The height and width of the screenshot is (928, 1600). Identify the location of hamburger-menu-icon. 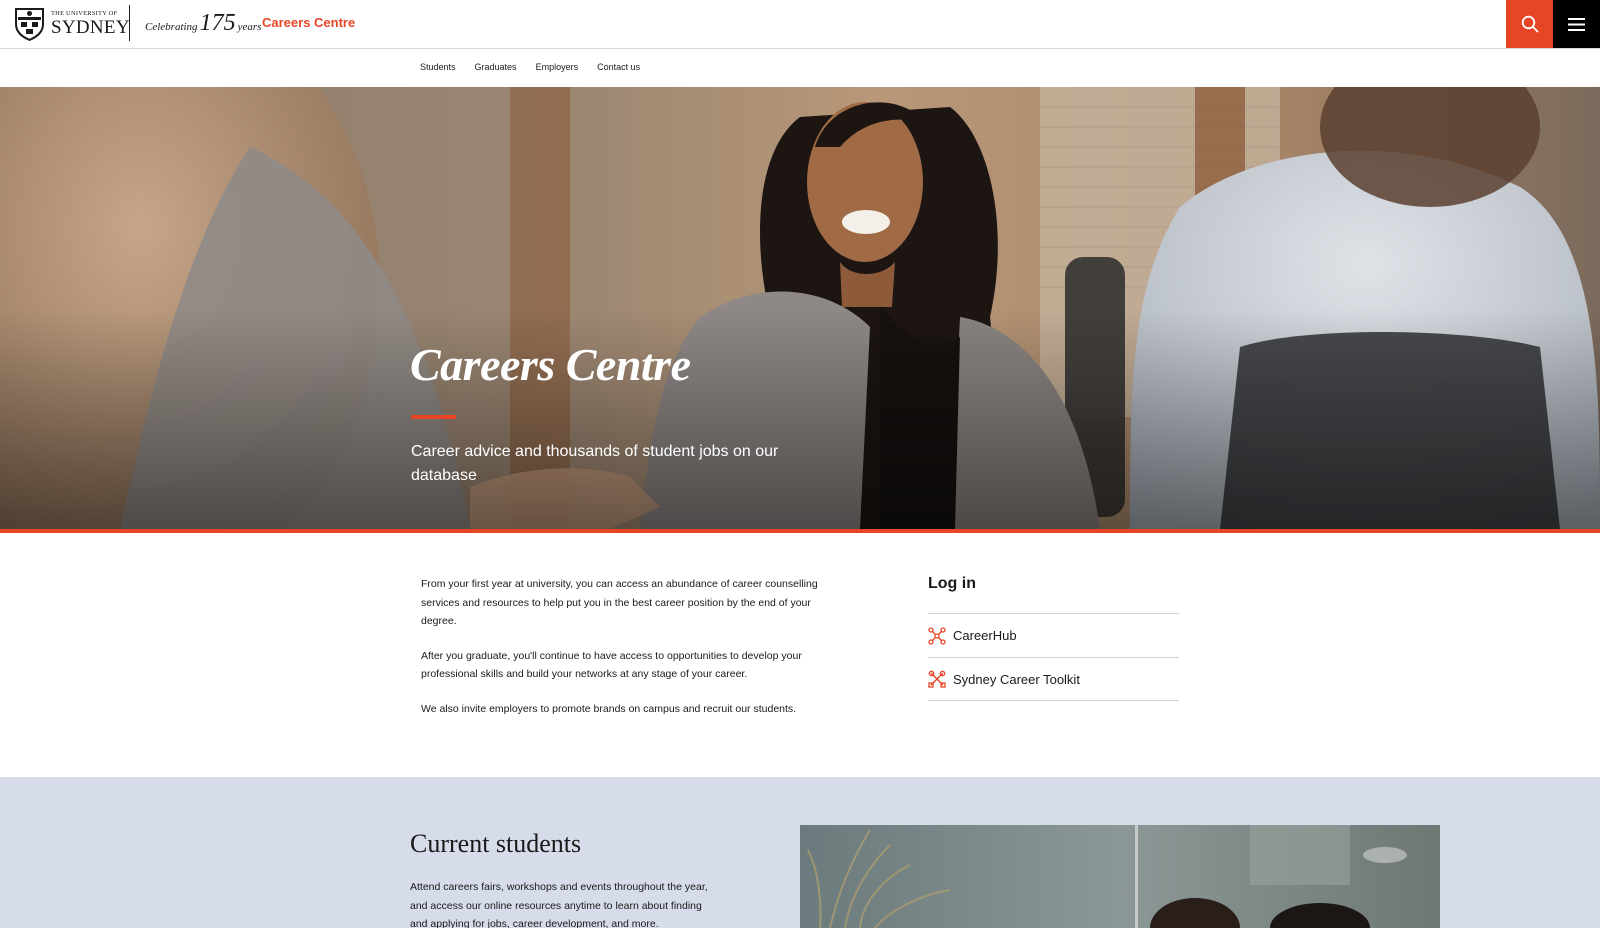
(1576, 24).